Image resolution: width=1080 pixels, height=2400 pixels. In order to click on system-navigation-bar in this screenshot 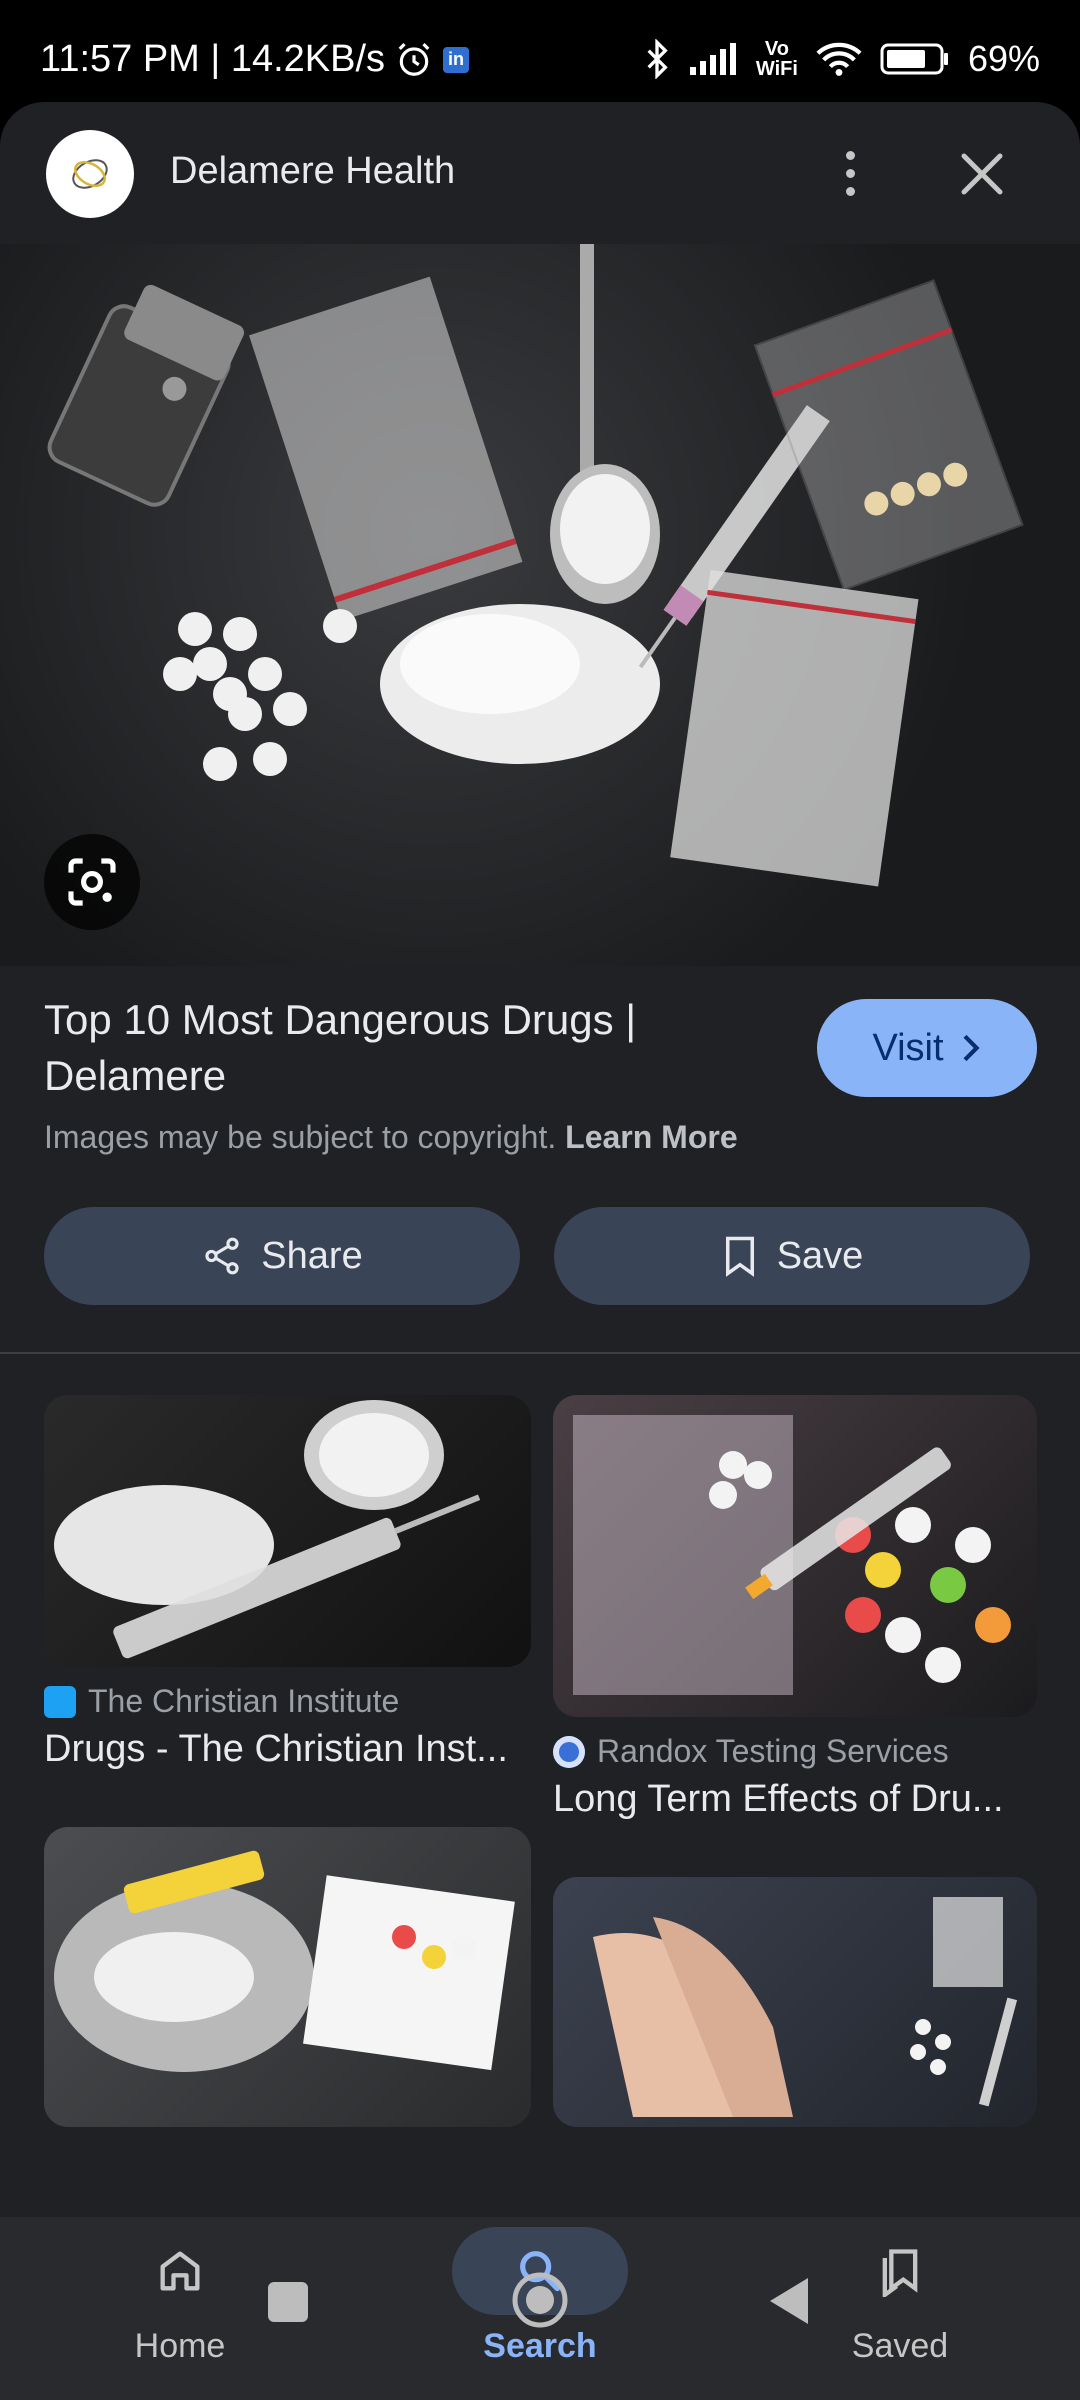, I will do `click(540, 2300)`.